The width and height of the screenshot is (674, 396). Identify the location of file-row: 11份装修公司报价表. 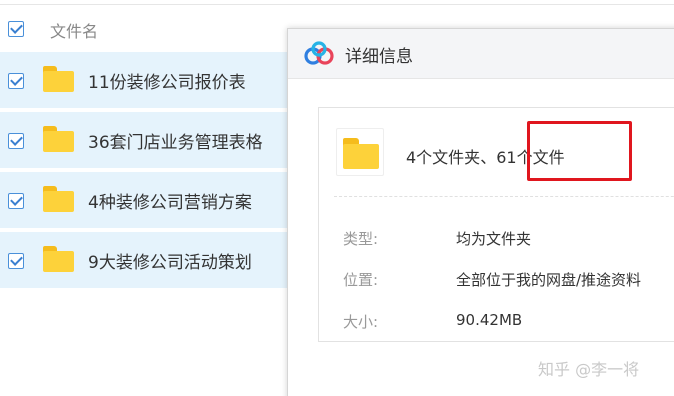
(145, 81).